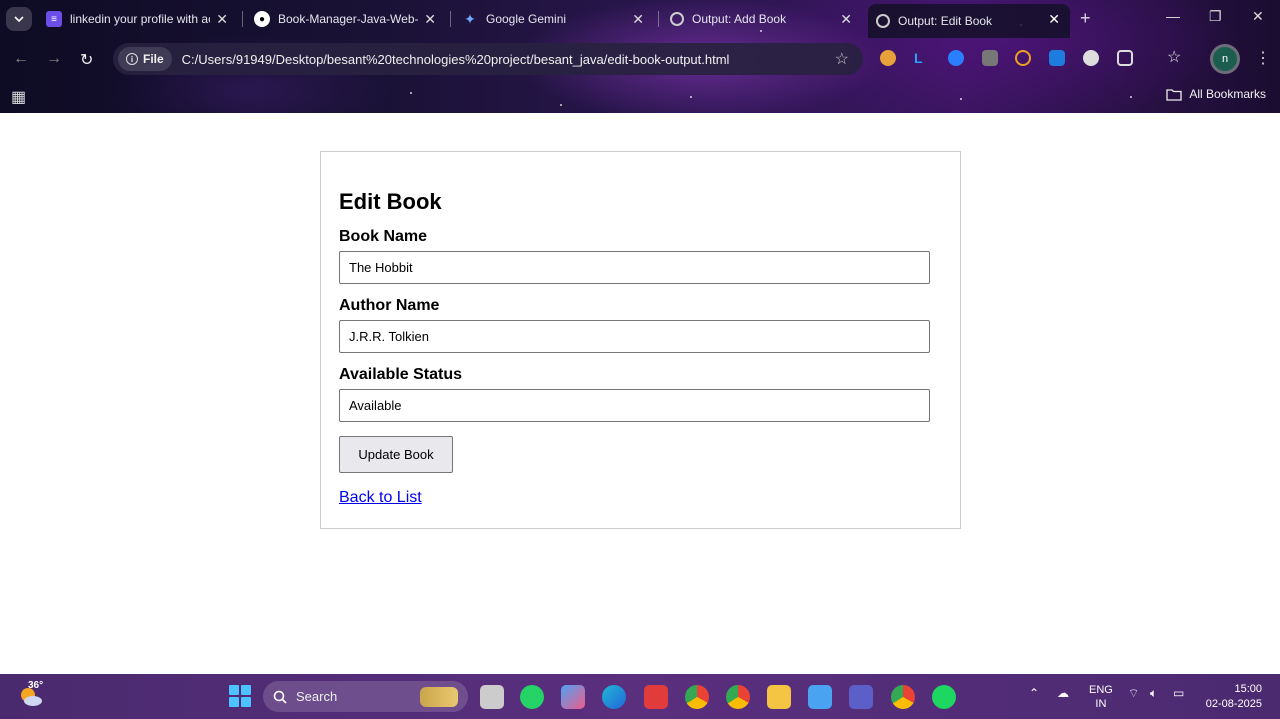  What do you see at coordinates (738, 697) in the screenshot?
I see `chrome-profile-icon` at bounding box center [738, 697].